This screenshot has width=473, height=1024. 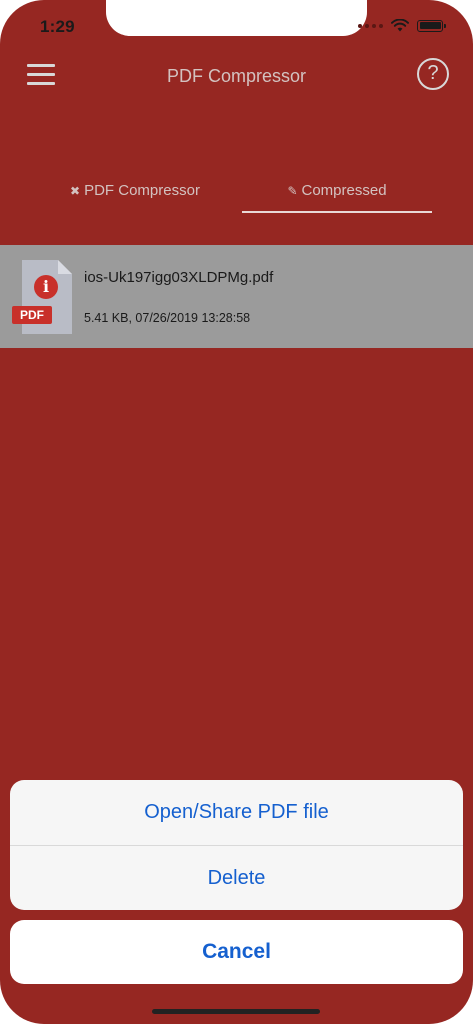 What do you see at coordinates (46, 286) in the screenshot?
I see `info-glyph: i` at bounding box center [46, 286].